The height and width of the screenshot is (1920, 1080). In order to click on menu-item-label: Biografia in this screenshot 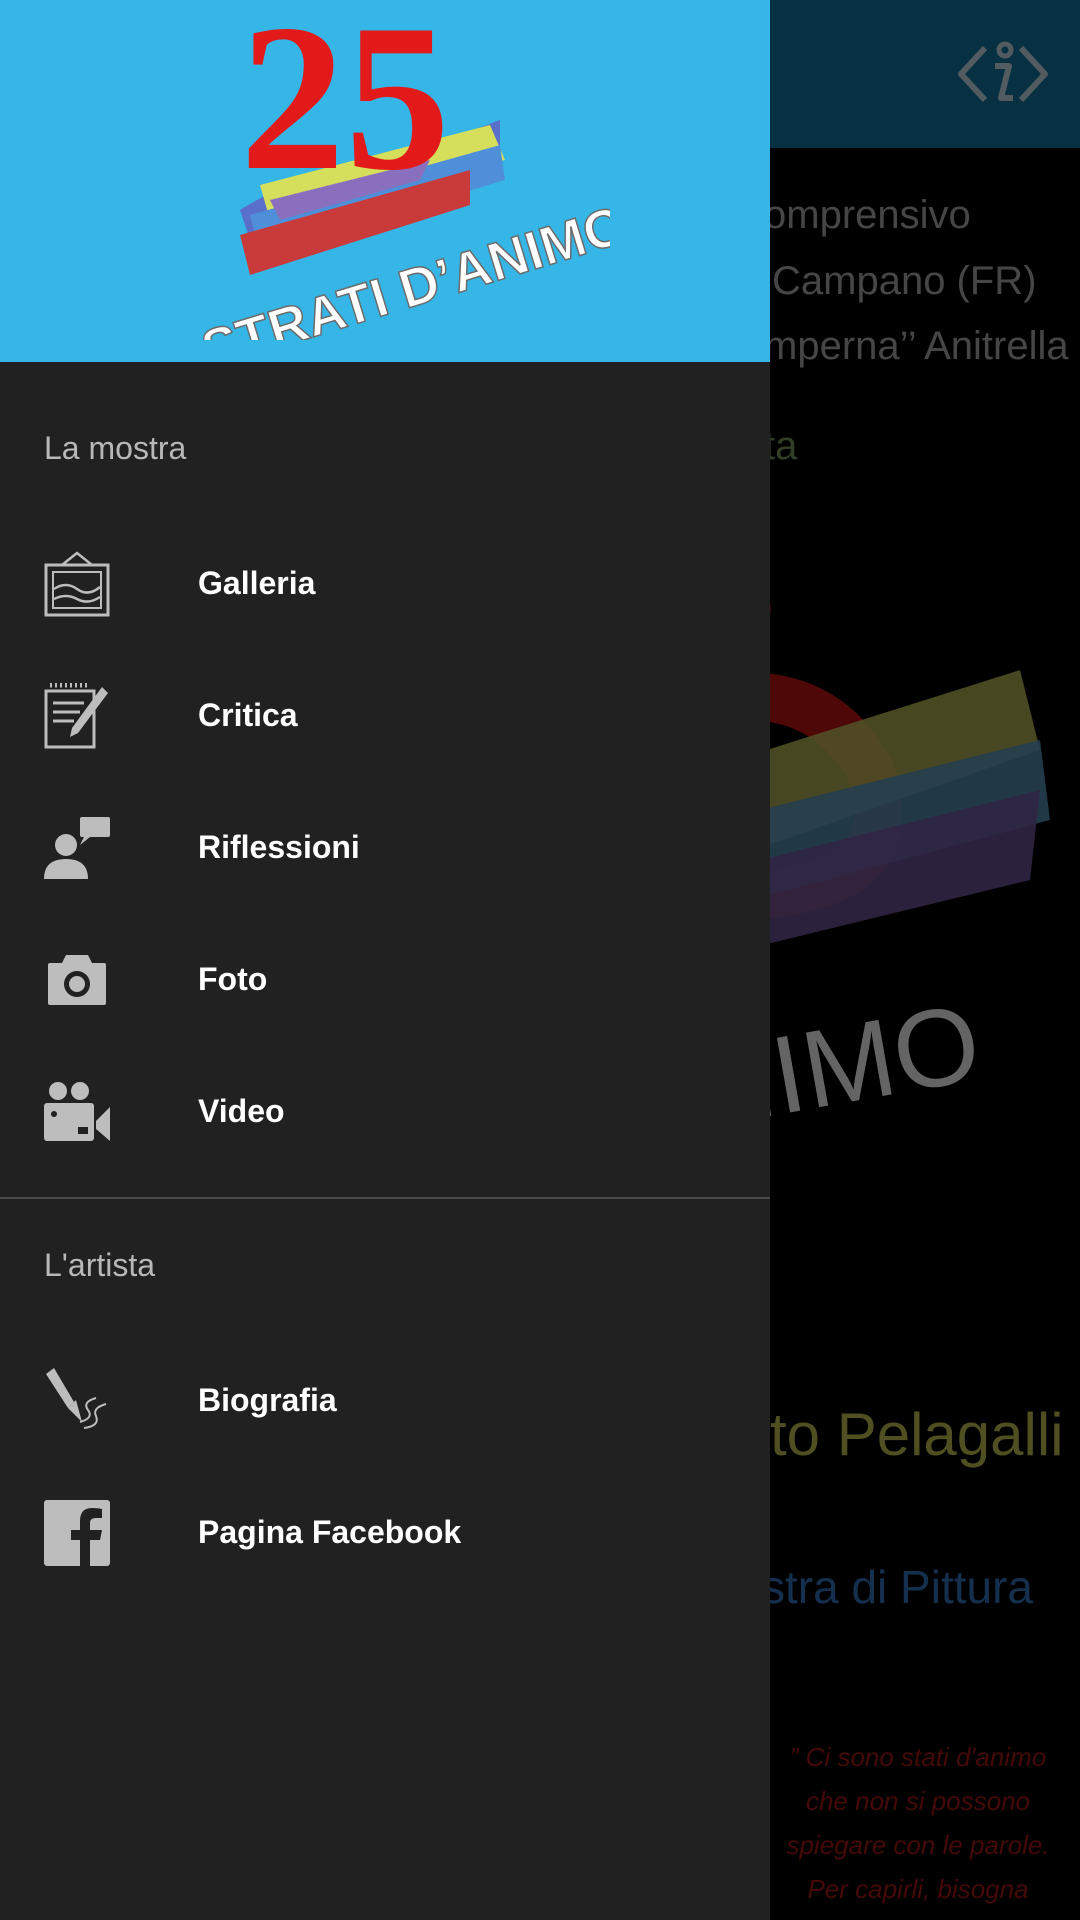, I will do `click(267, 1400)`.